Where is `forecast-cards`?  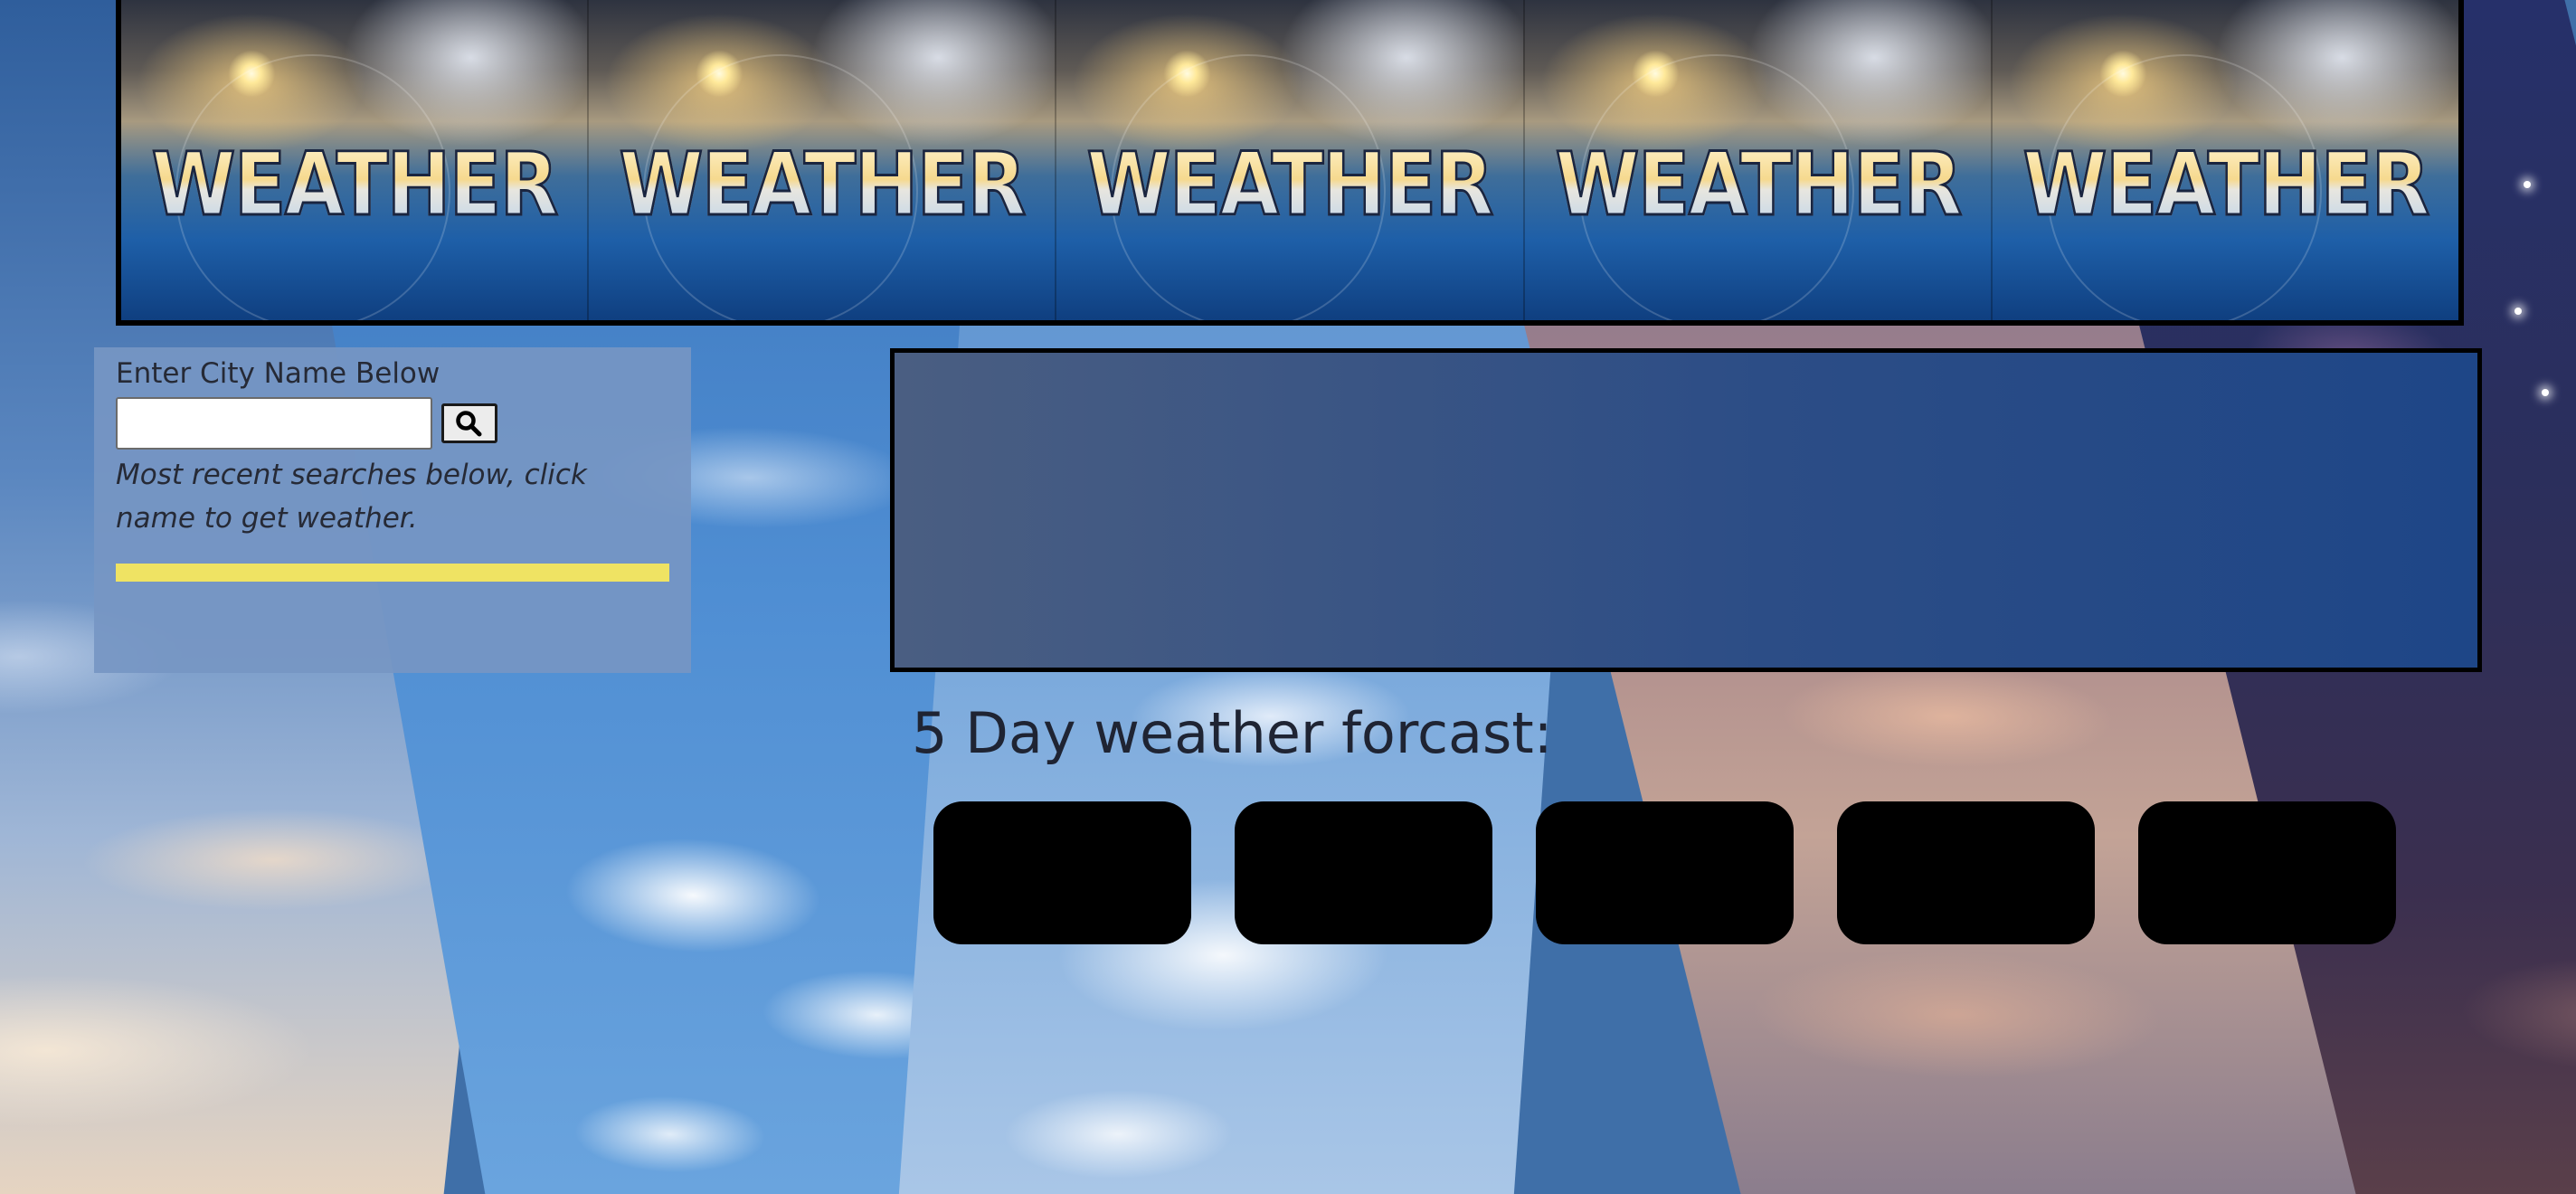 forecast-cards is located at coordinates (1664, 872).